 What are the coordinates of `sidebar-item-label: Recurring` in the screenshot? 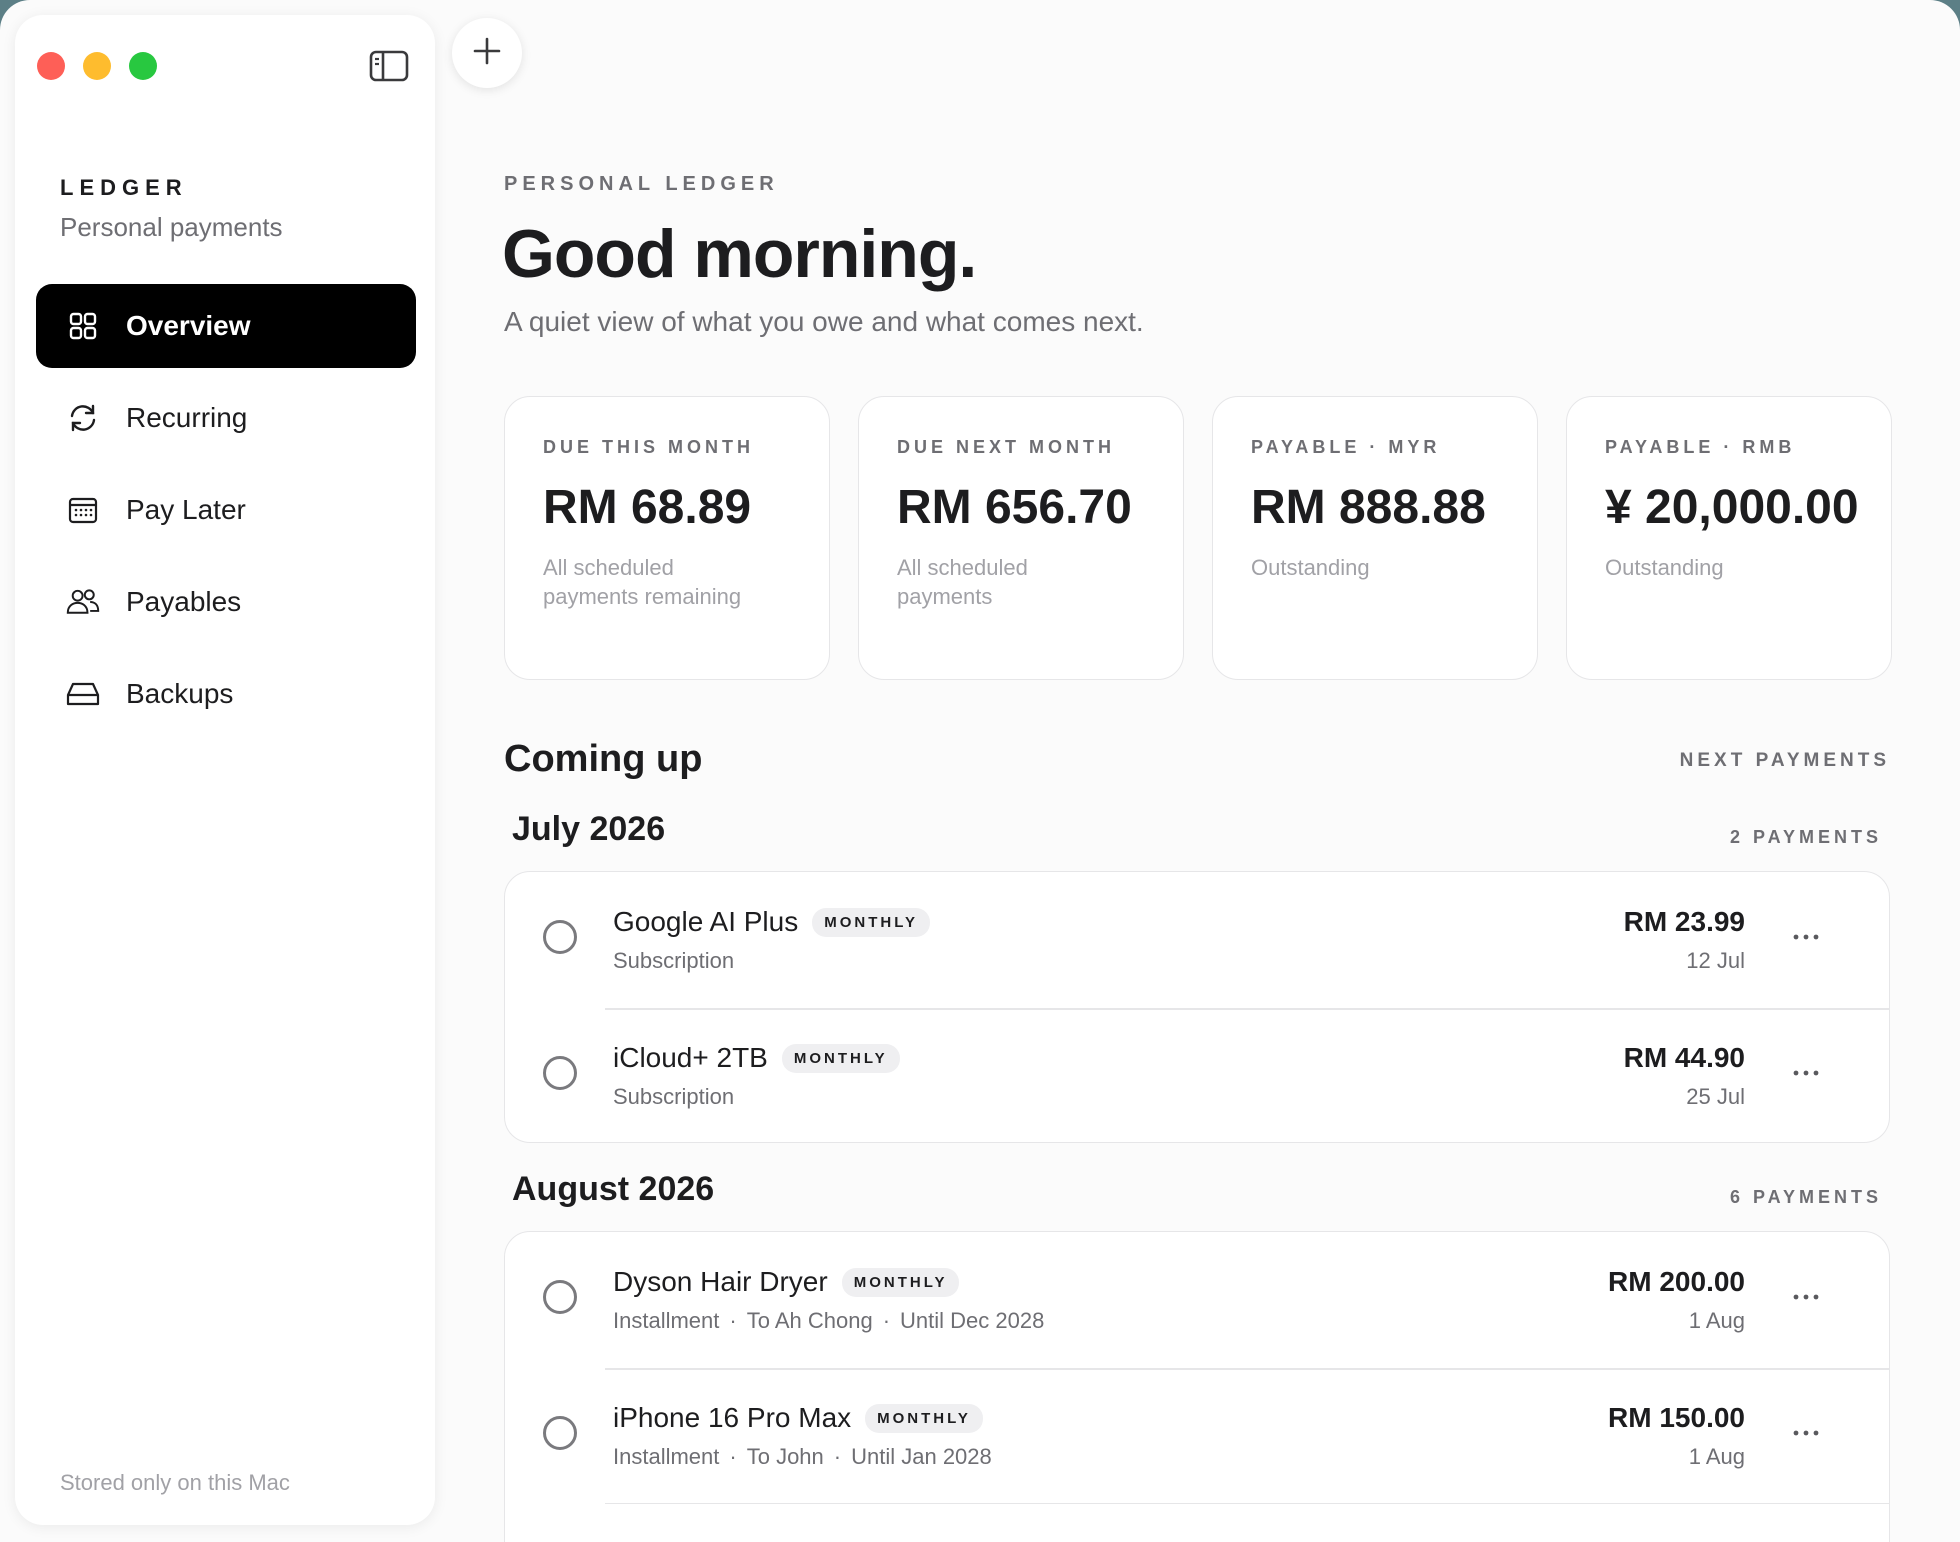 It's located at (187, 417).